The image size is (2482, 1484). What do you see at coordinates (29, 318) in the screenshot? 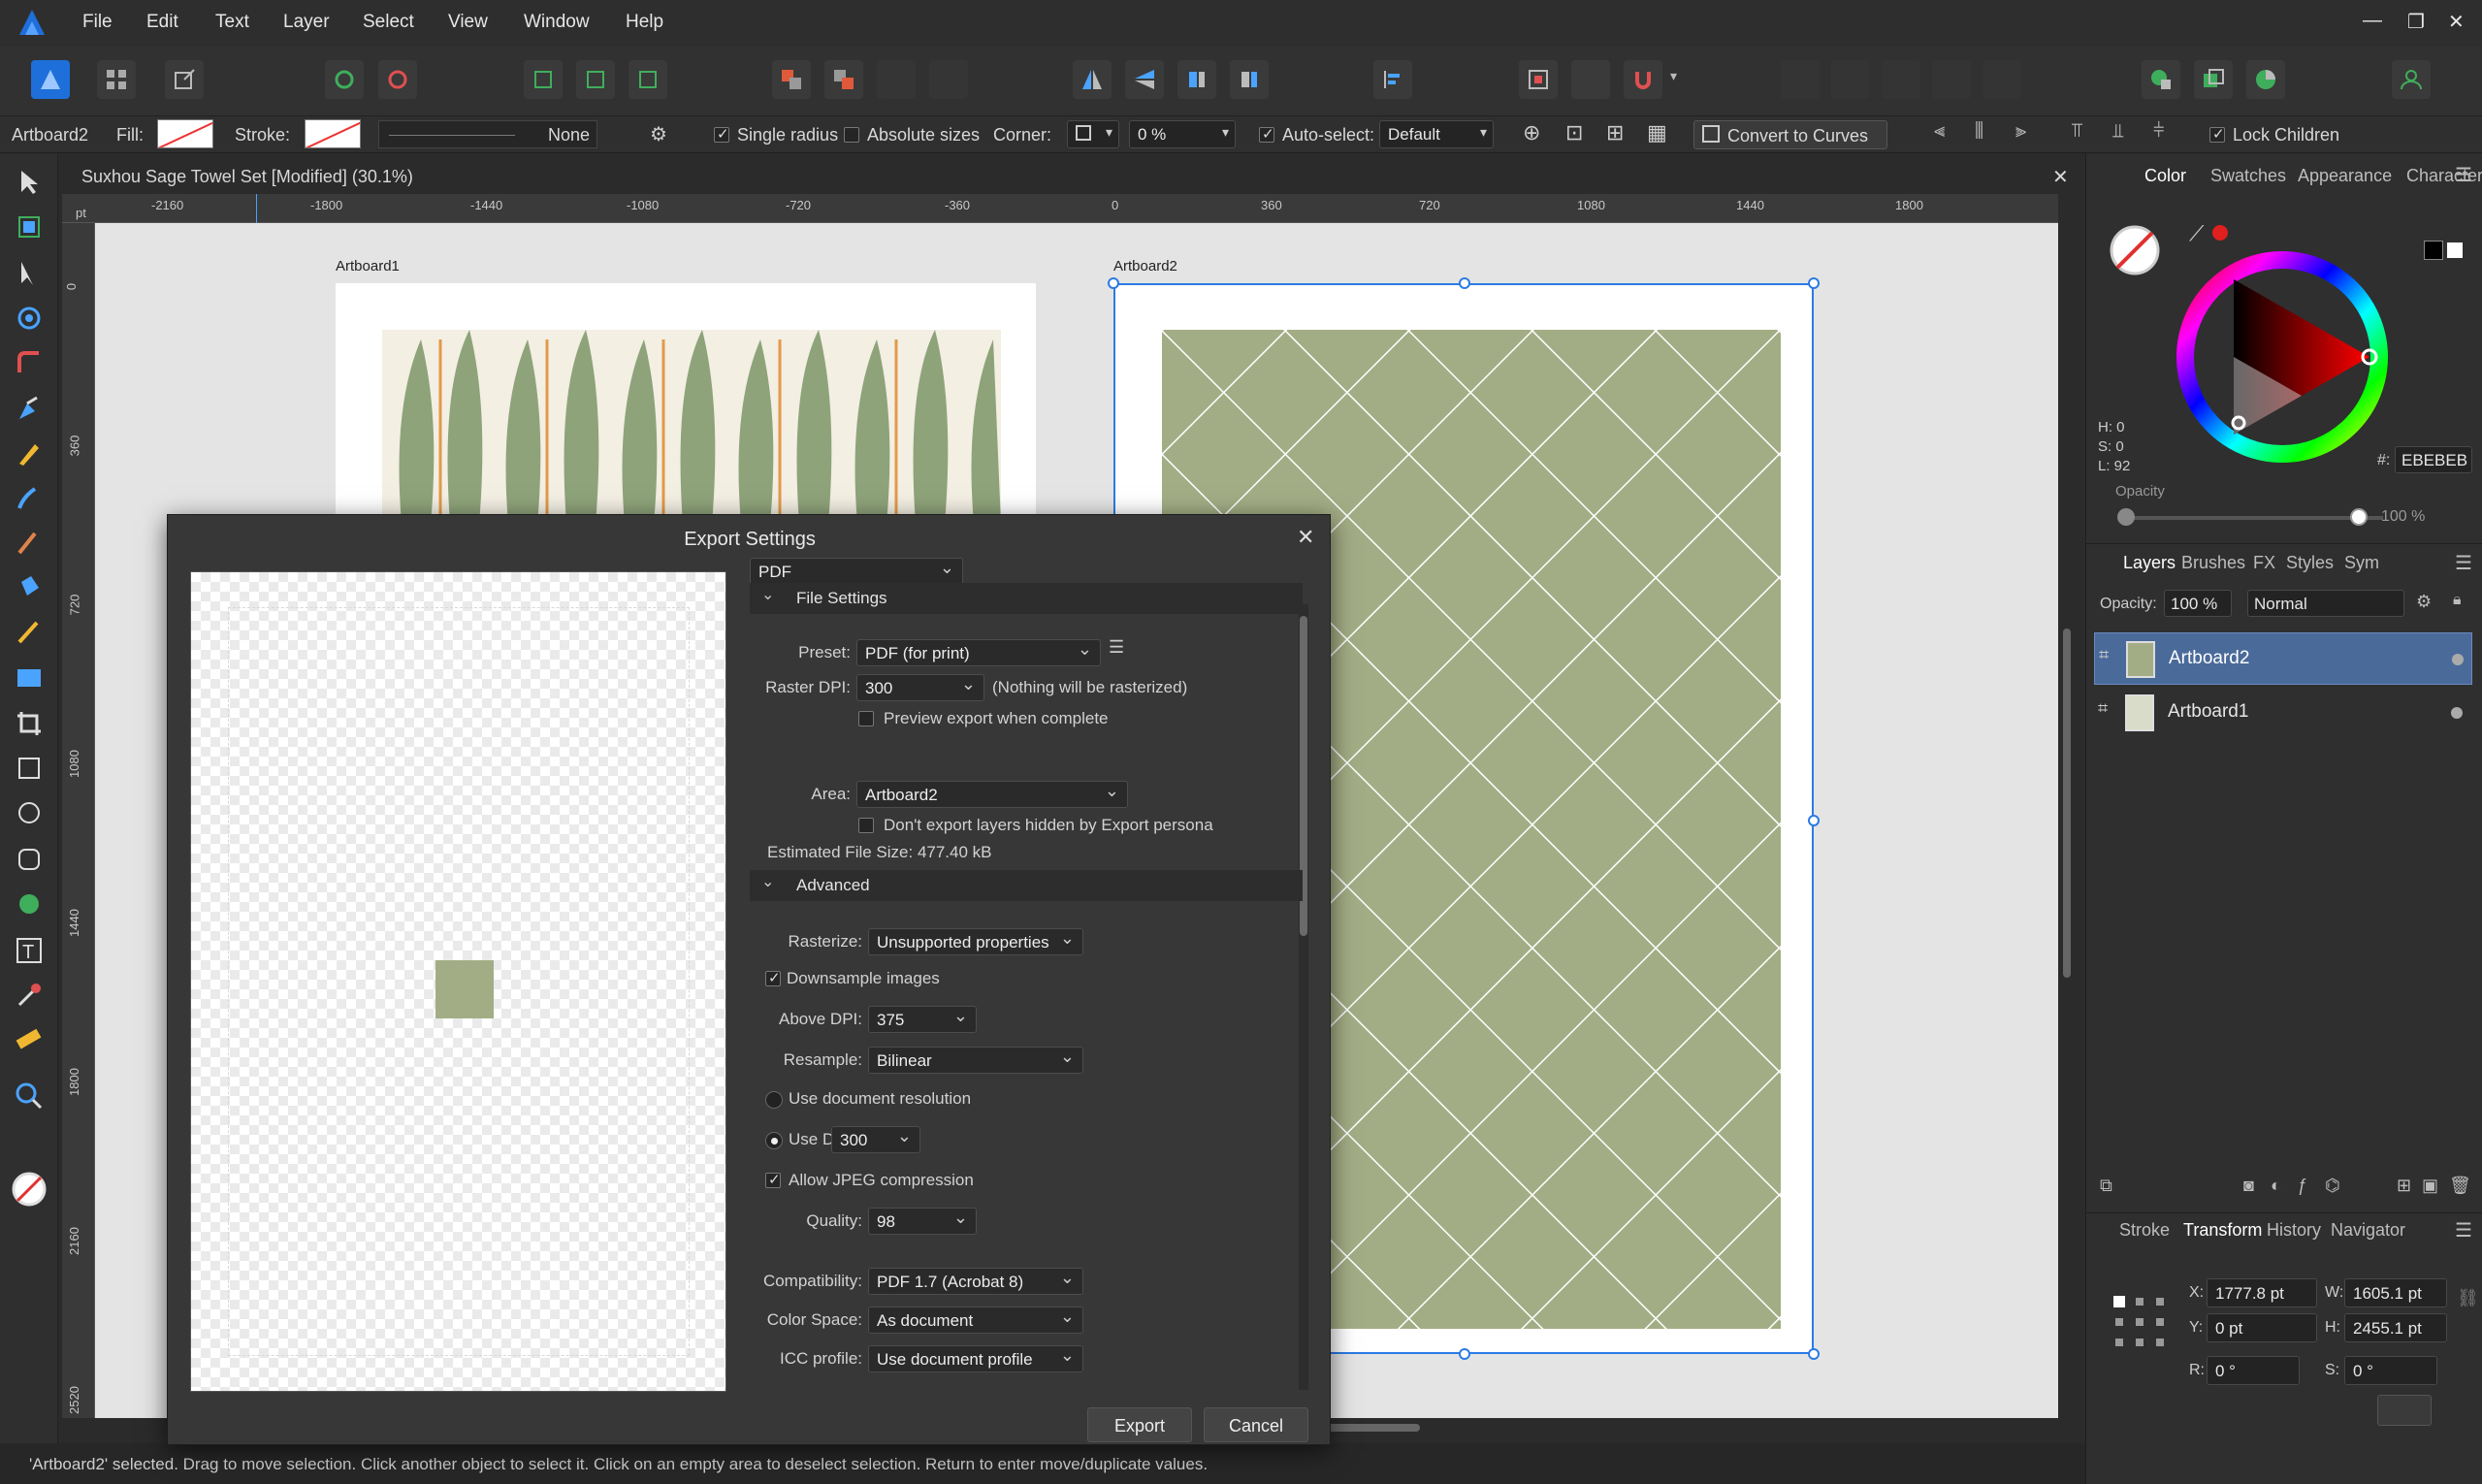
I see `point-transform-tool-icon` at bounding box center [29, 318].